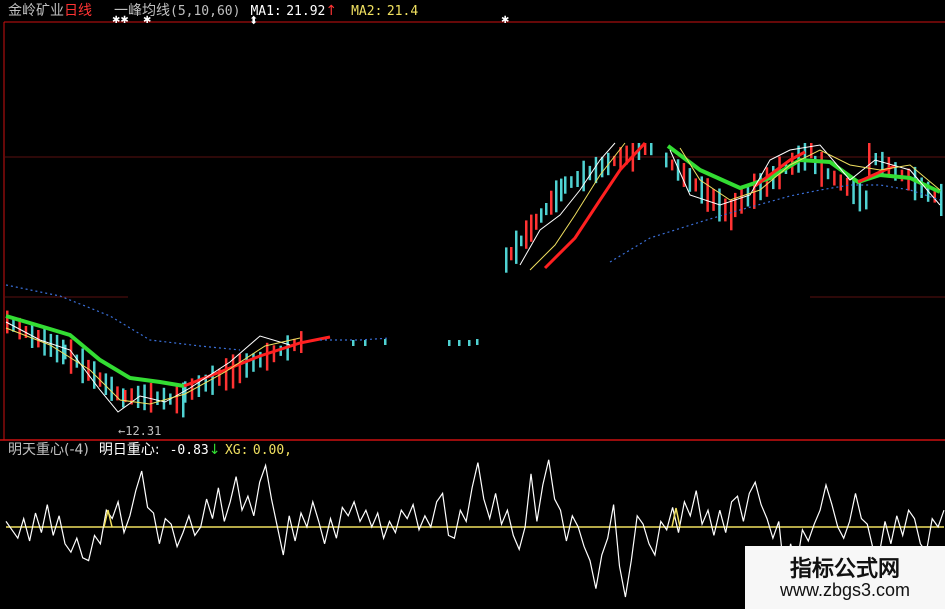 The width and height of the screenshot is (945, 609). What do you see at coordinates (189, 450) in the screenshot?
I see `series-value: -0.83` at bounding box center [189, 450].